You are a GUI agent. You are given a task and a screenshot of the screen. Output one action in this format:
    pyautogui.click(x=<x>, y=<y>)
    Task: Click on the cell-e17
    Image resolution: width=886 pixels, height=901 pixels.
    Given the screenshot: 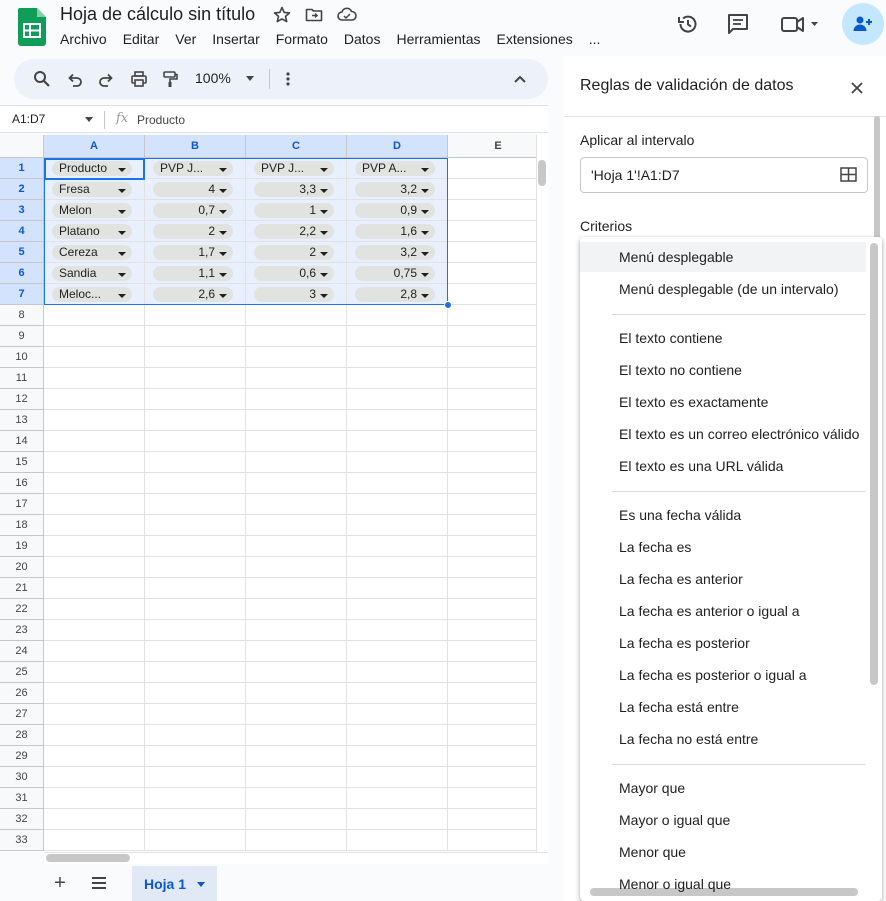 What is the action you would take?
    pyautogui.click(x=492, y=504)
    